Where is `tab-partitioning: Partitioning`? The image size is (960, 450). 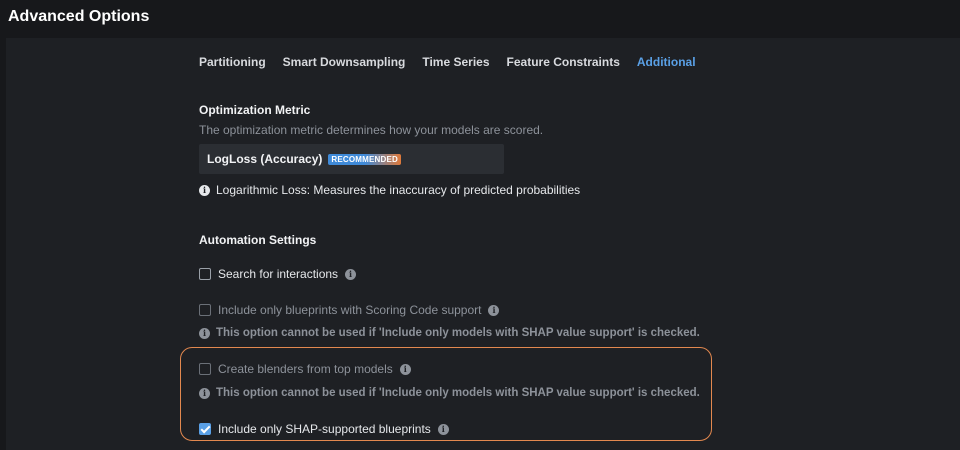
tab-partitioning: Partitioning is located at coordinates (232, 64).